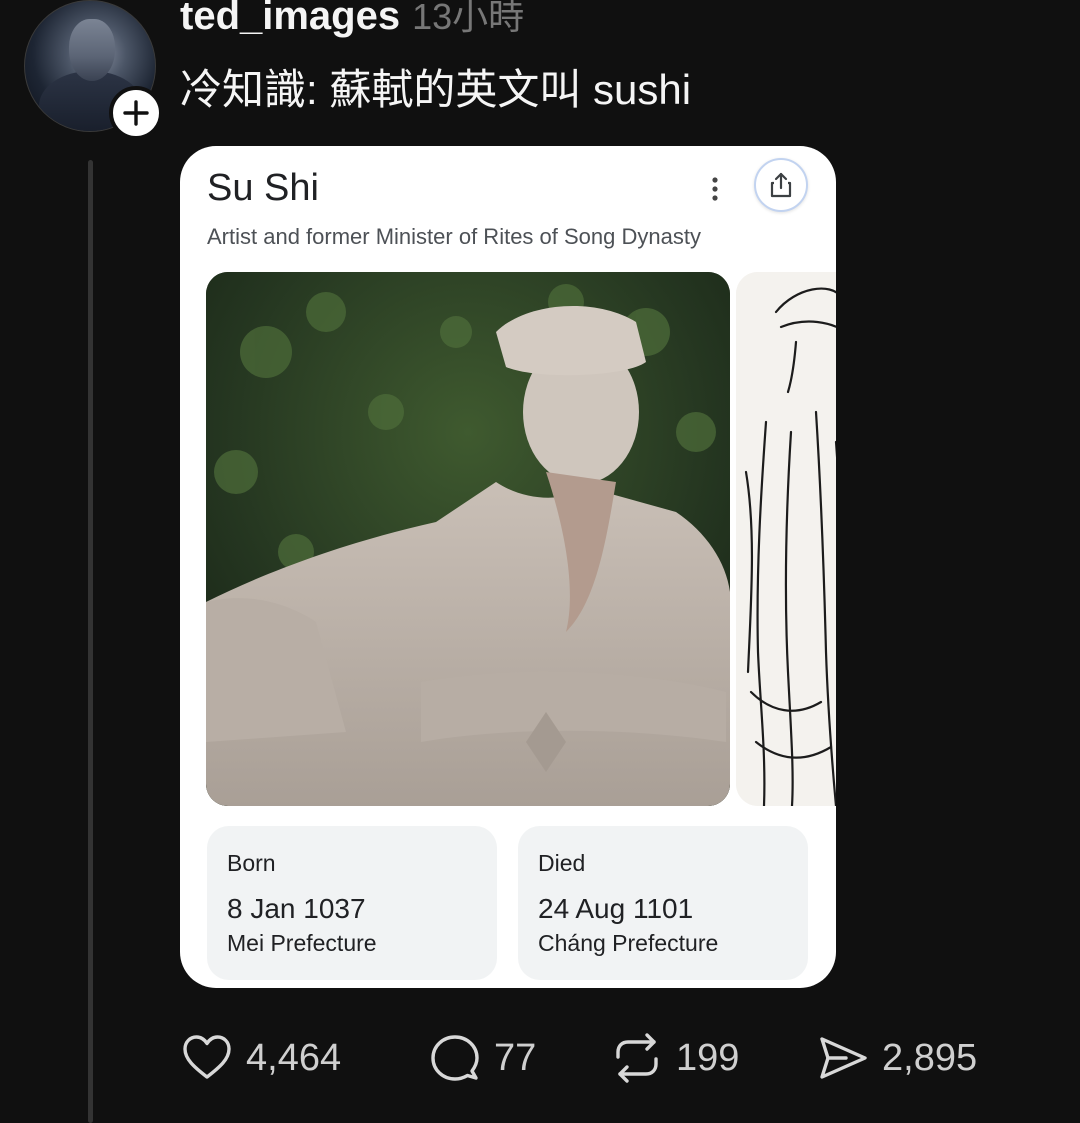 The image size is (1080, 1123). I want to click on share-icon, so click(781, 185).